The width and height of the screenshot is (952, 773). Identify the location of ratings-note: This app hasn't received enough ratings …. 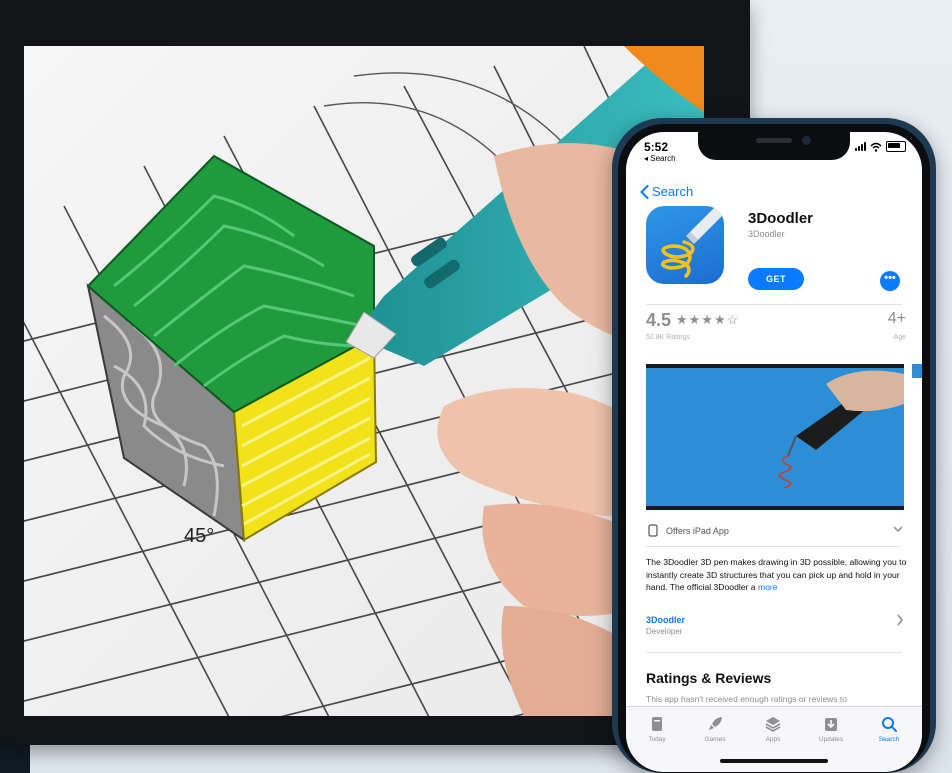
(747, 699).